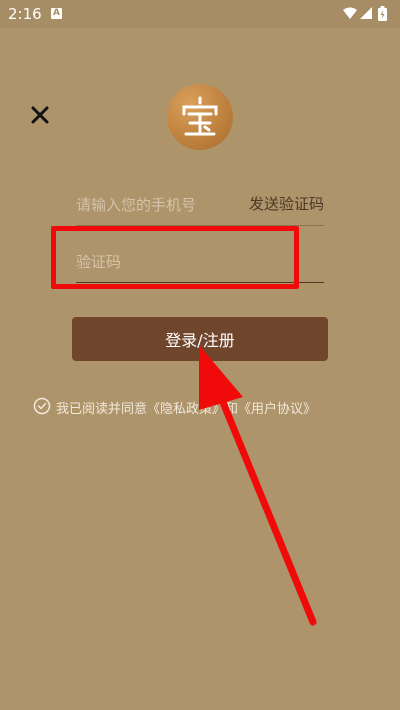  Describe the element at coordinates (40, 115) in the screenshot. I see `close-icon` at that location.